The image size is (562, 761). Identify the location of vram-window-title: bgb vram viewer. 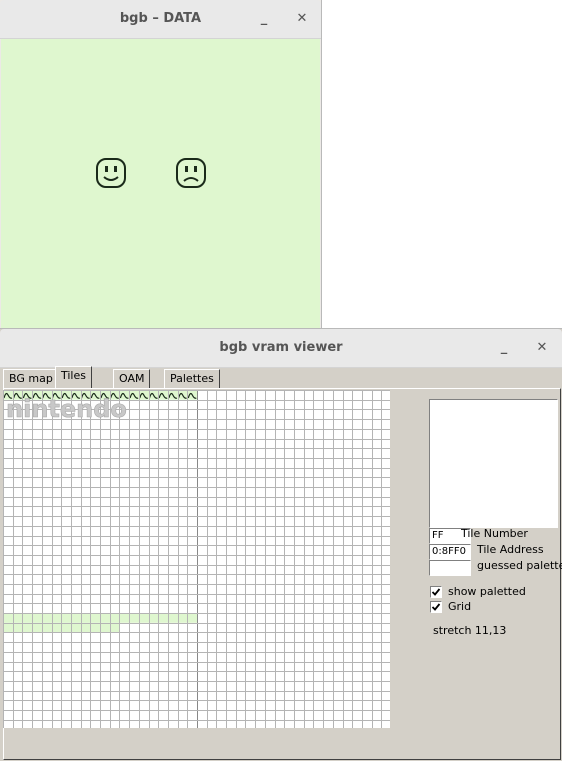
(281, 347).